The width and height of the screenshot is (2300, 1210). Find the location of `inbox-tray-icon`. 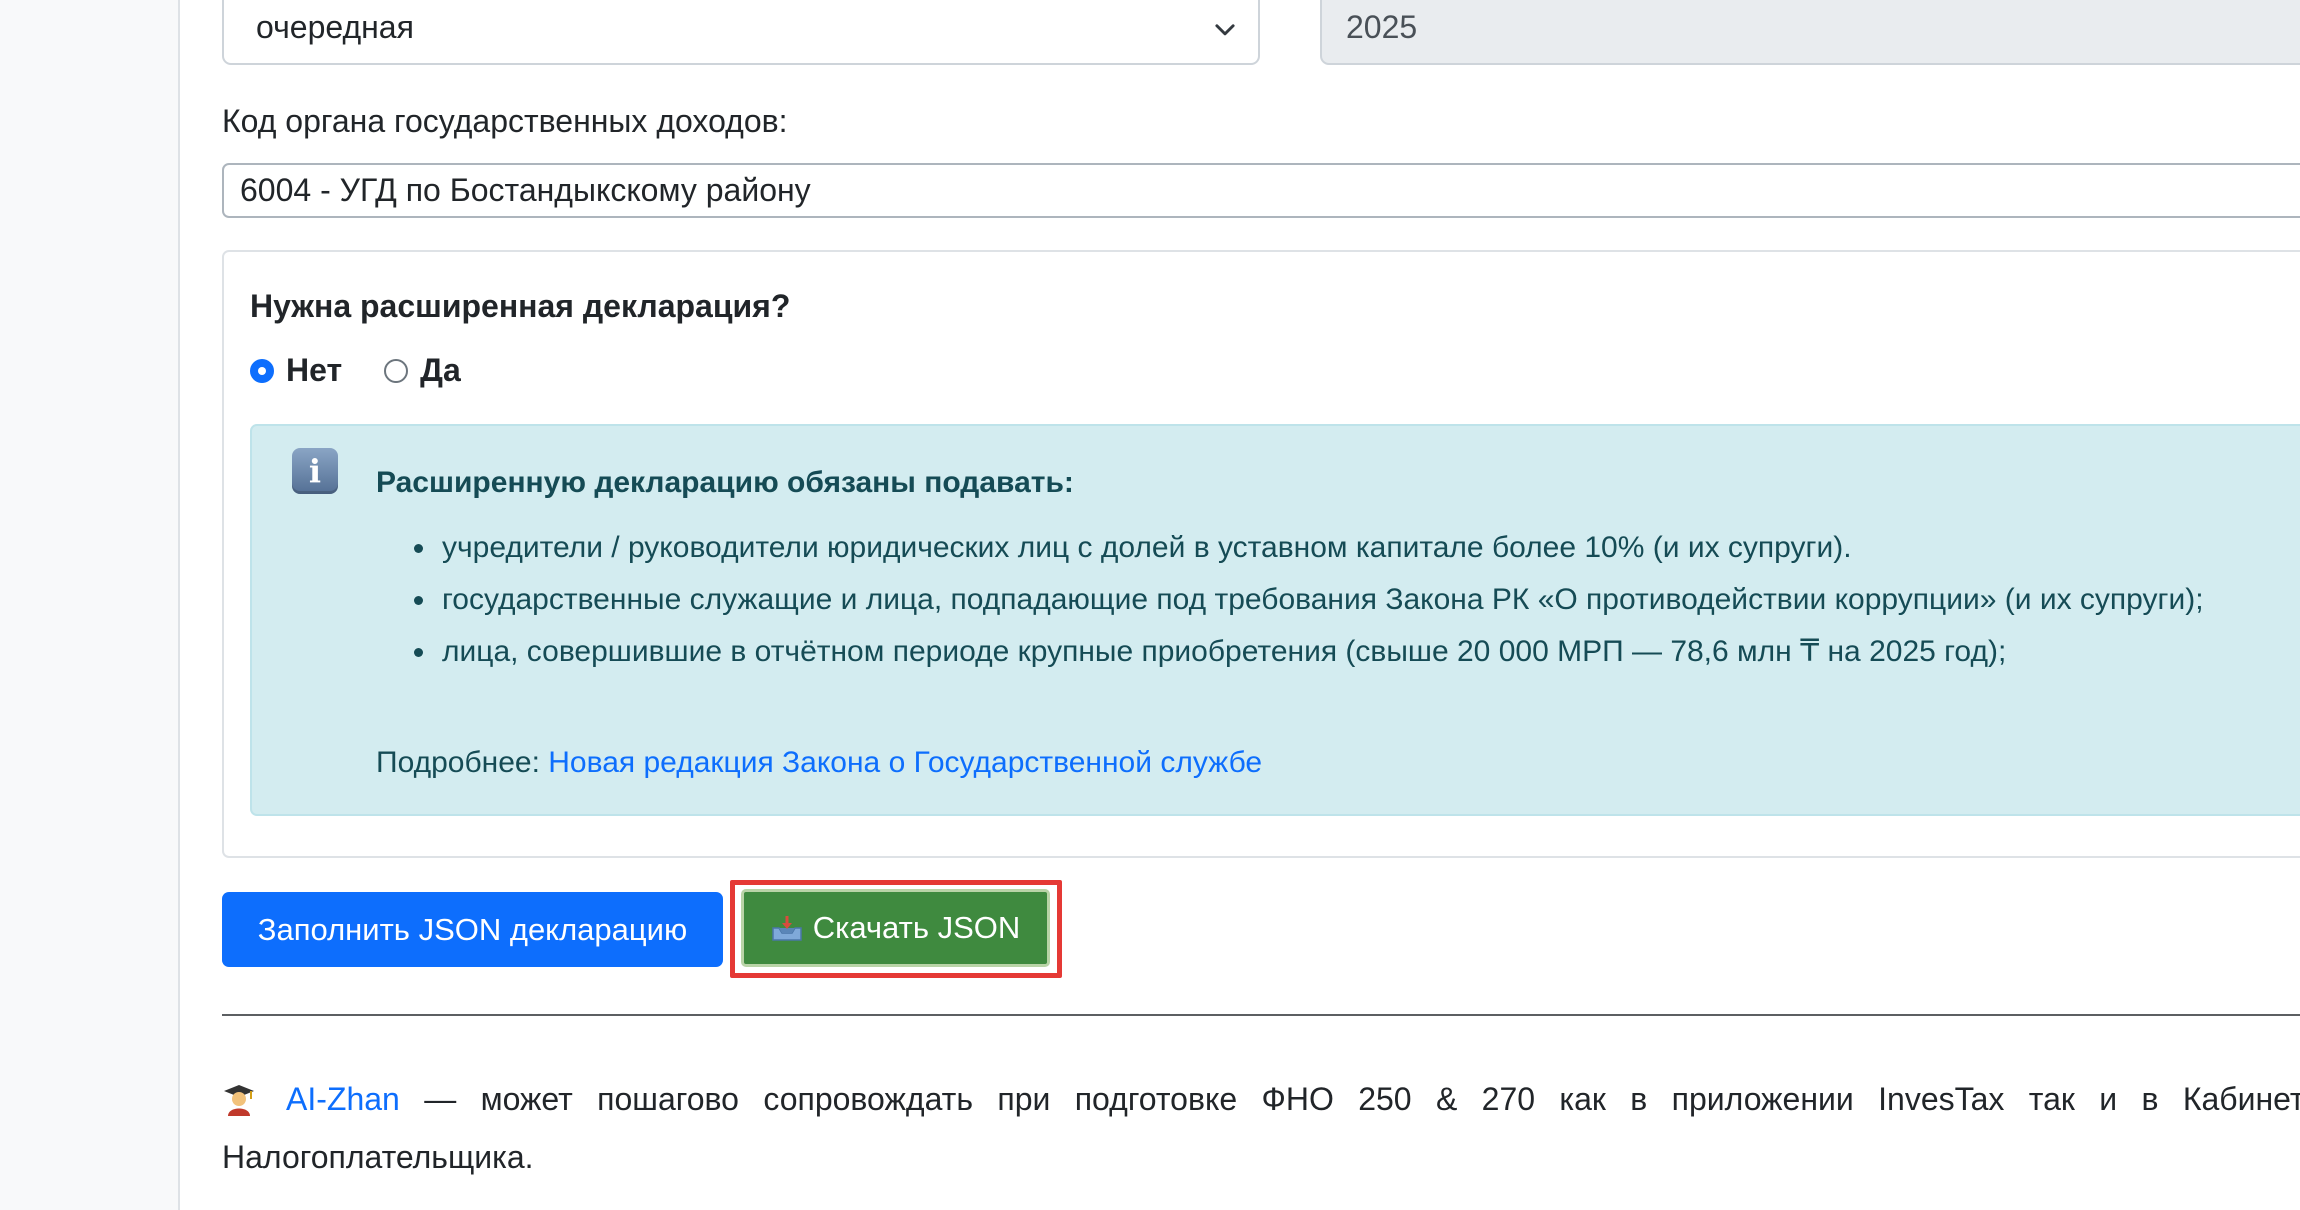

inbox-tray-icon is located at coordinates (786, 928).